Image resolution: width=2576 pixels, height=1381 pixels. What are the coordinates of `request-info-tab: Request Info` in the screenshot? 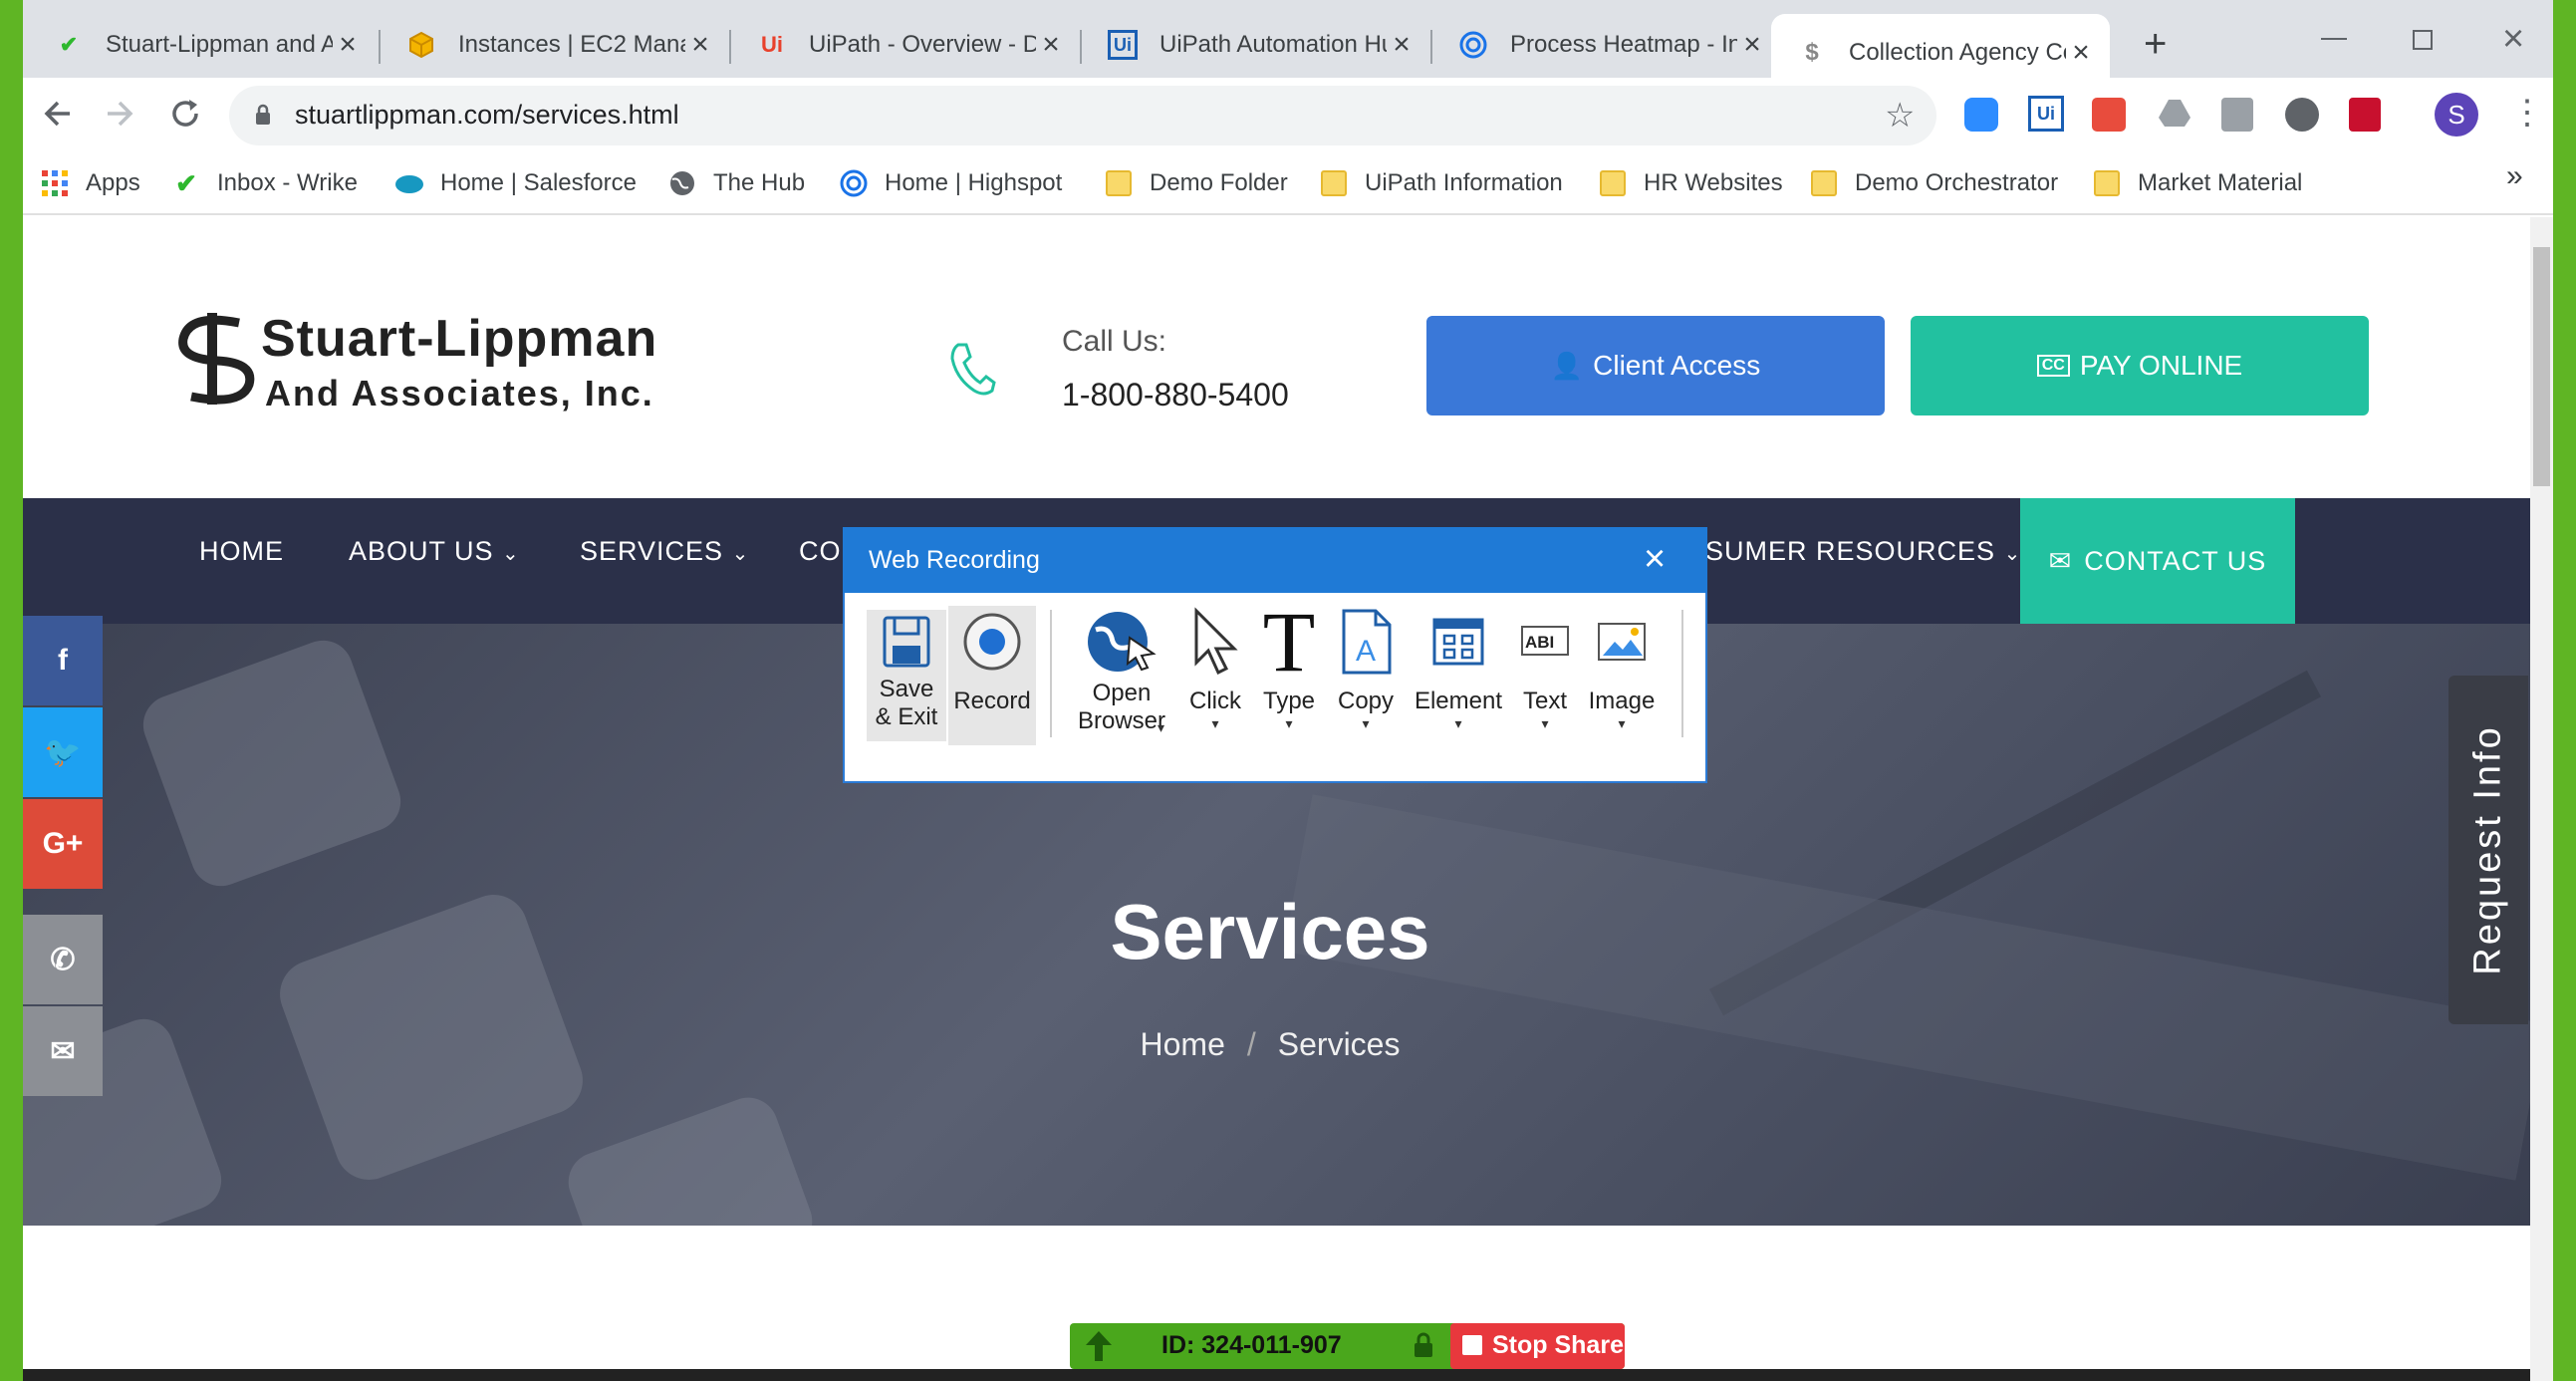 It's located at (2488, 850).